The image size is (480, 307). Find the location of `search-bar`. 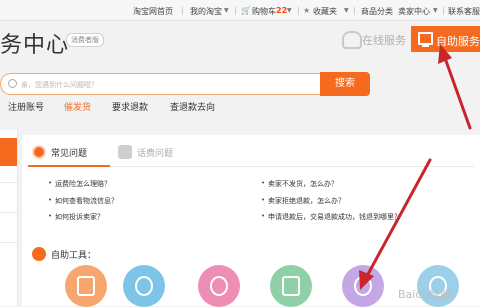

search-bar is located at coordinates (160, 84).